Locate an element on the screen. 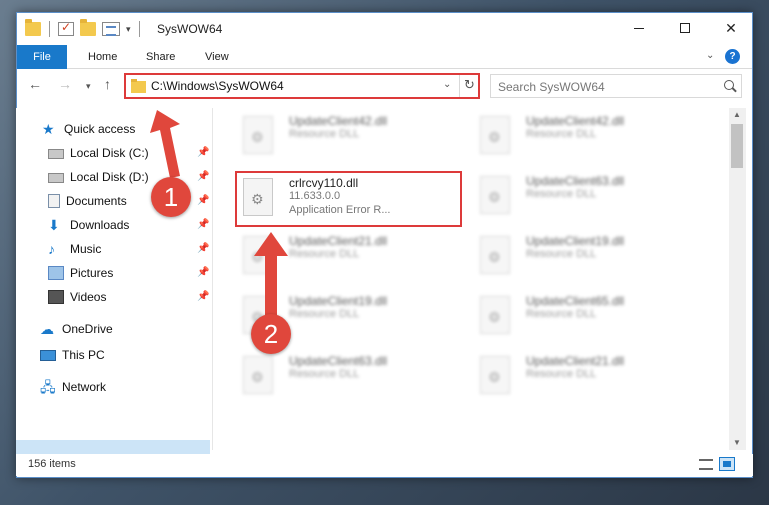 The height and width of the screenshot is (505, 769). recent-locations-icon: ▾ is located at coordinates (88, 86).